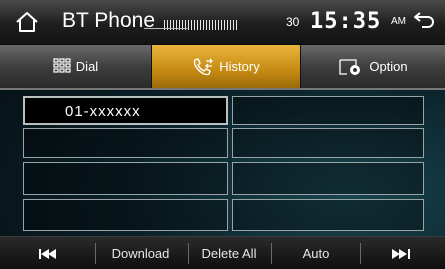 The height and width of the screenshot is (269, 445). Describe the element at coordinates (398, 21) in the screenshot. I see `clock-ampm: AM` at that location.